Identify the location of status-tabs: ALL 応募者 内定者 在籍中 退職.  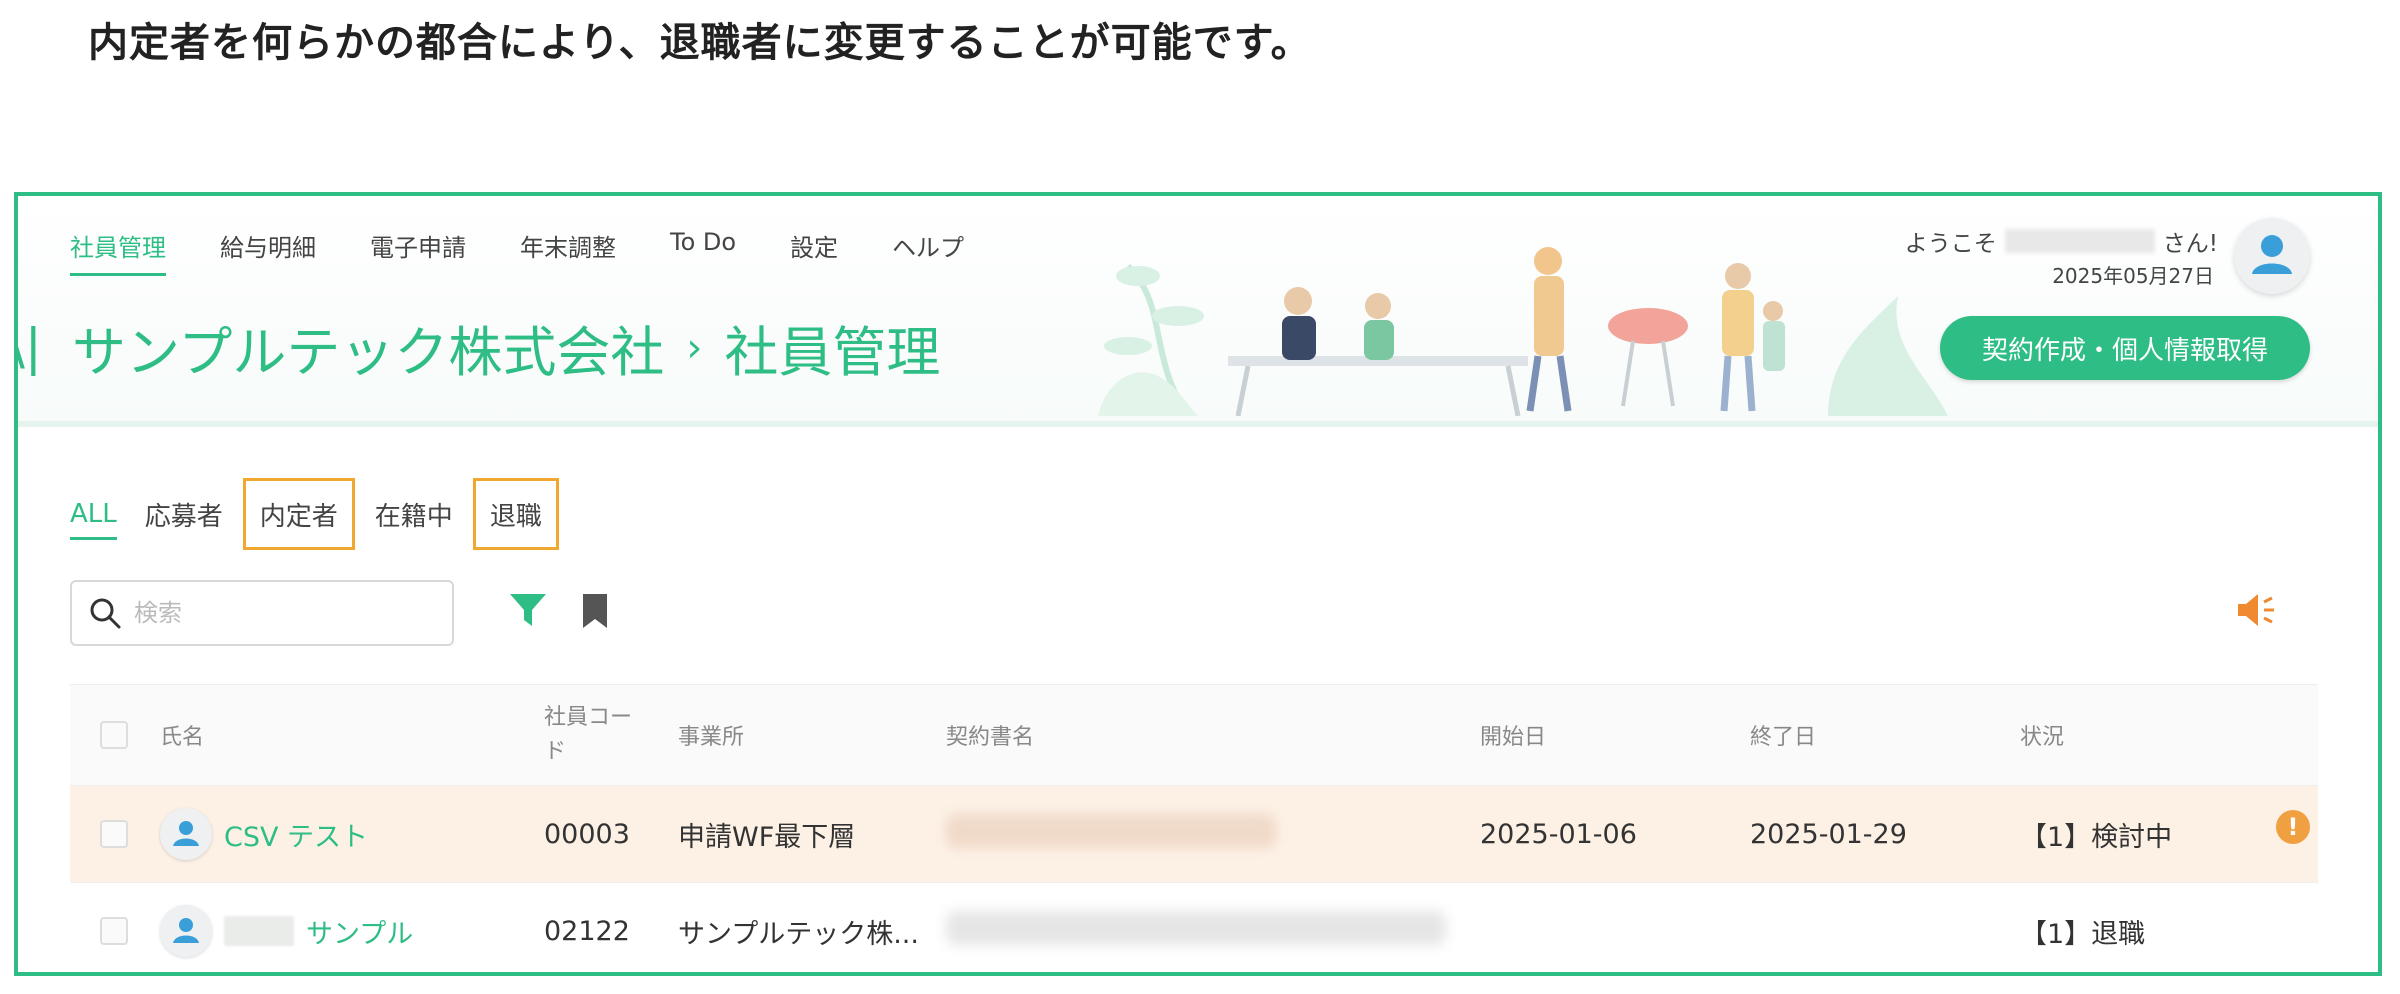
(317, 514).